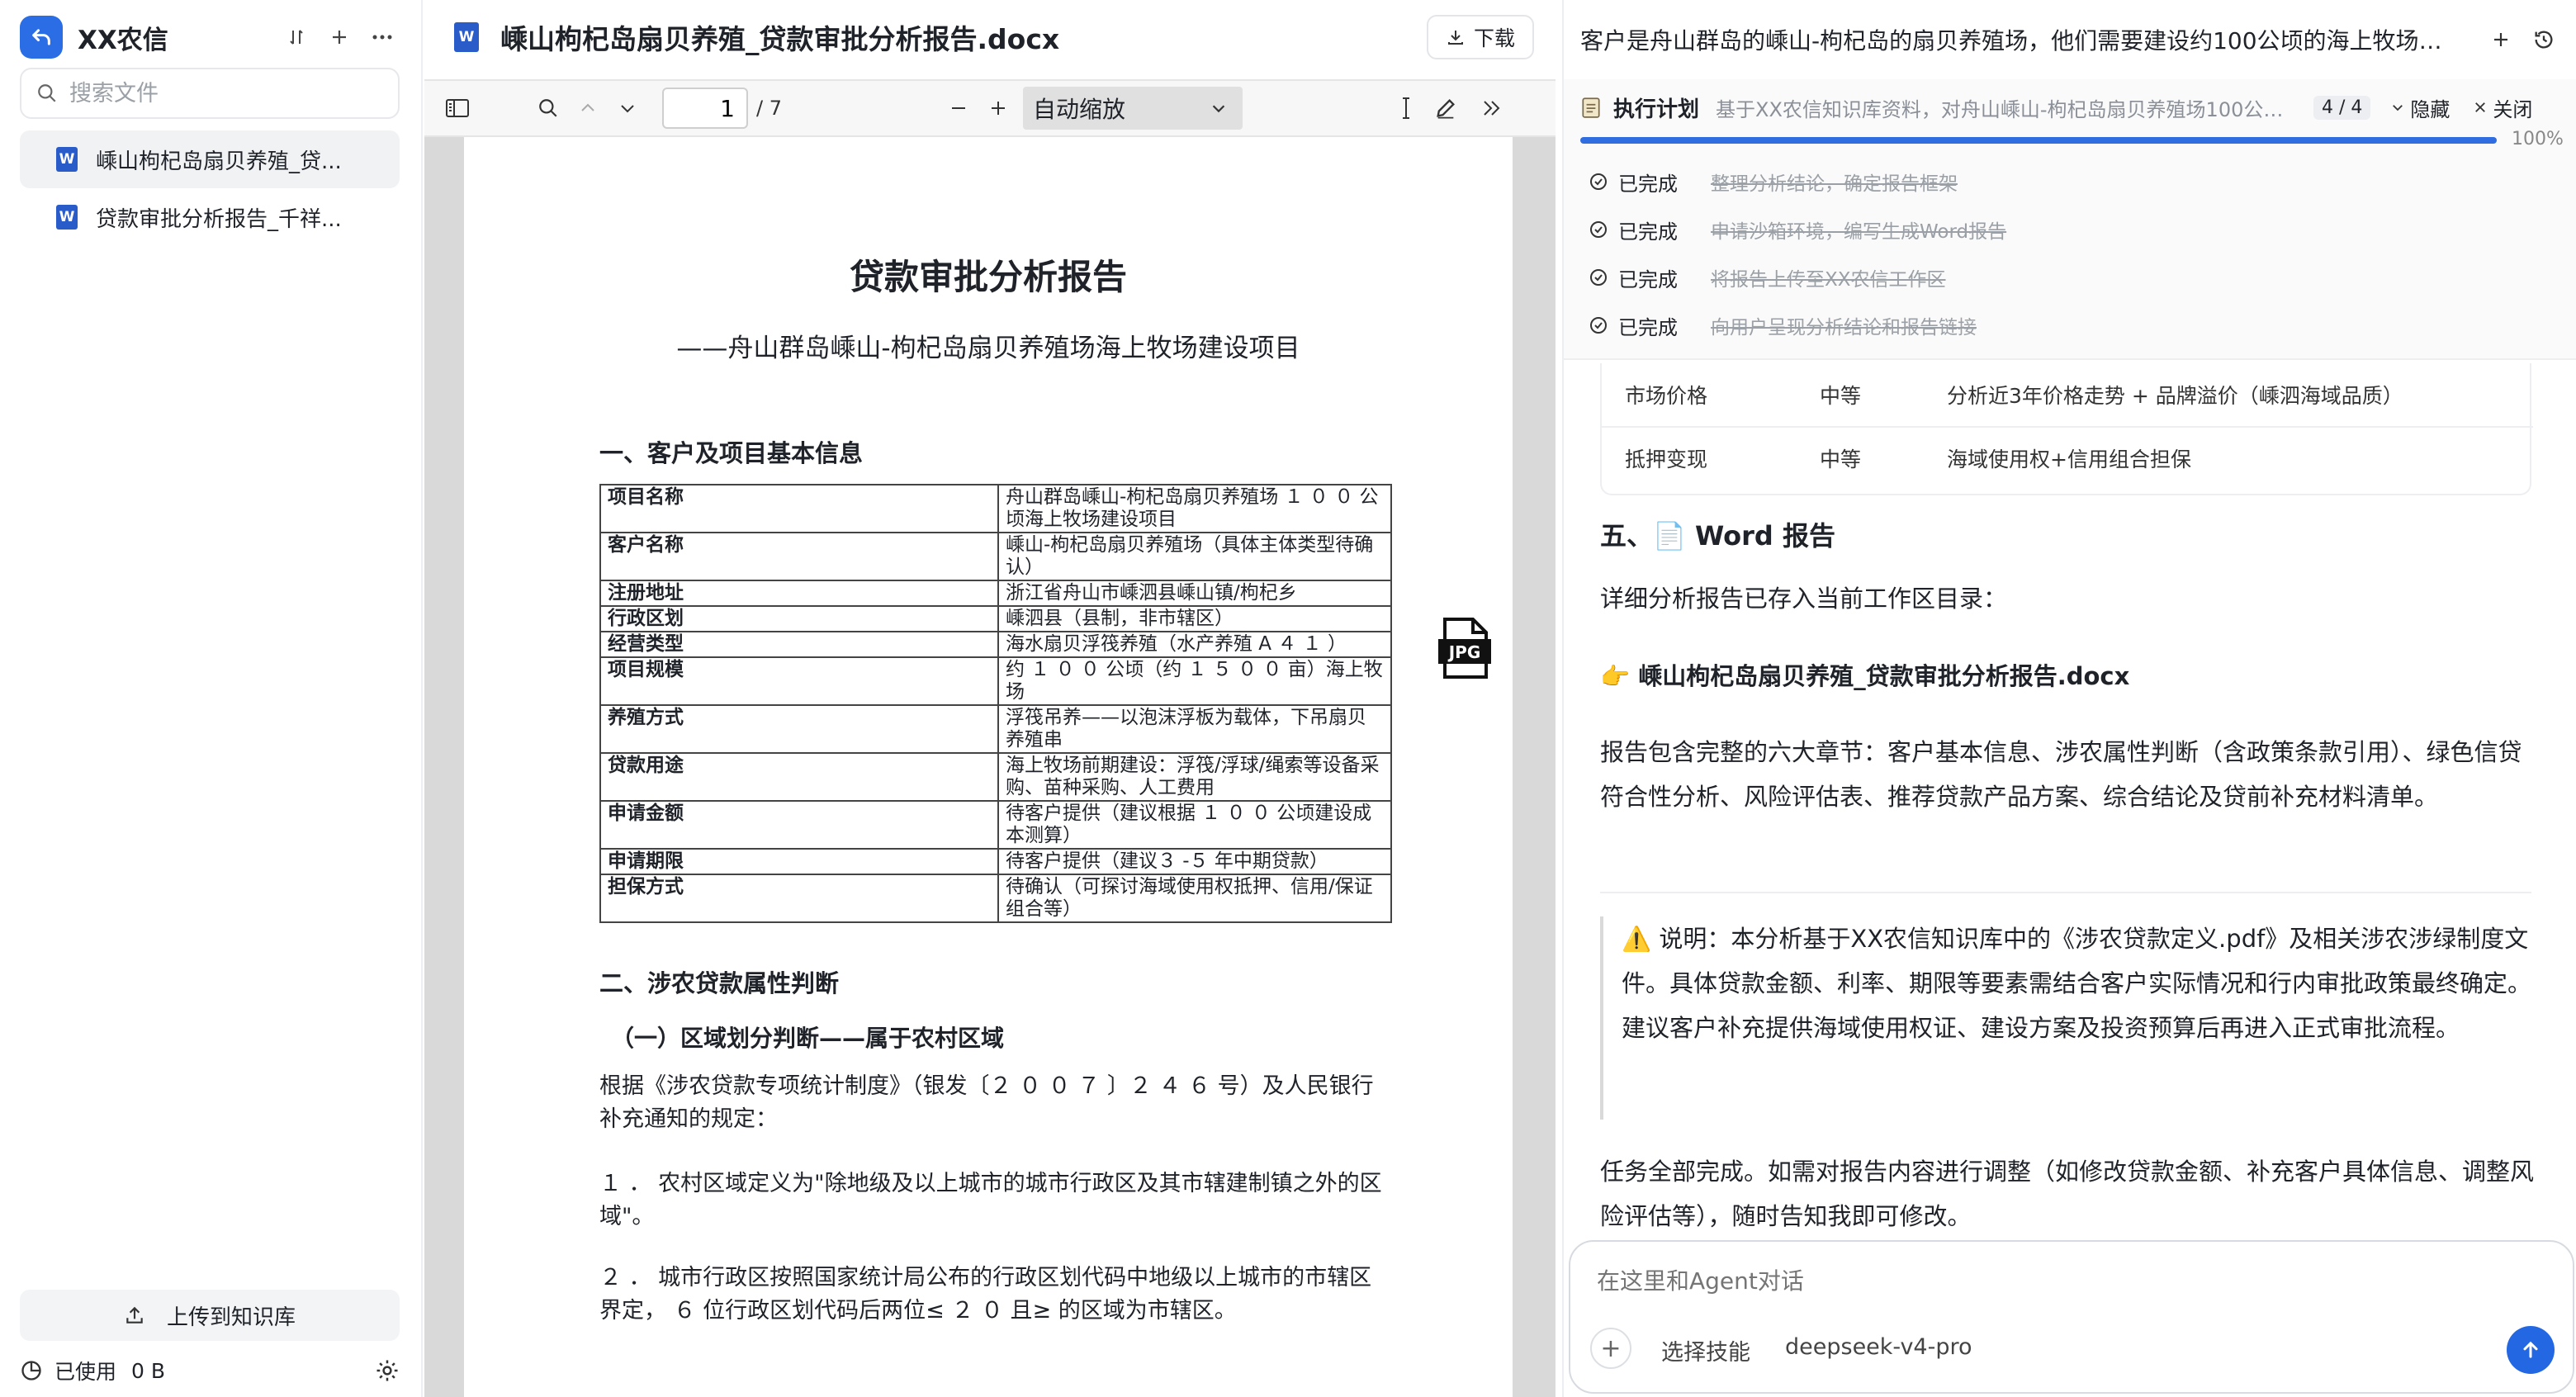 The width and height of the screenshot is (2576, 1397). I want to click on section-heading: 一、客户及项目基本信息, so click(731, 453).